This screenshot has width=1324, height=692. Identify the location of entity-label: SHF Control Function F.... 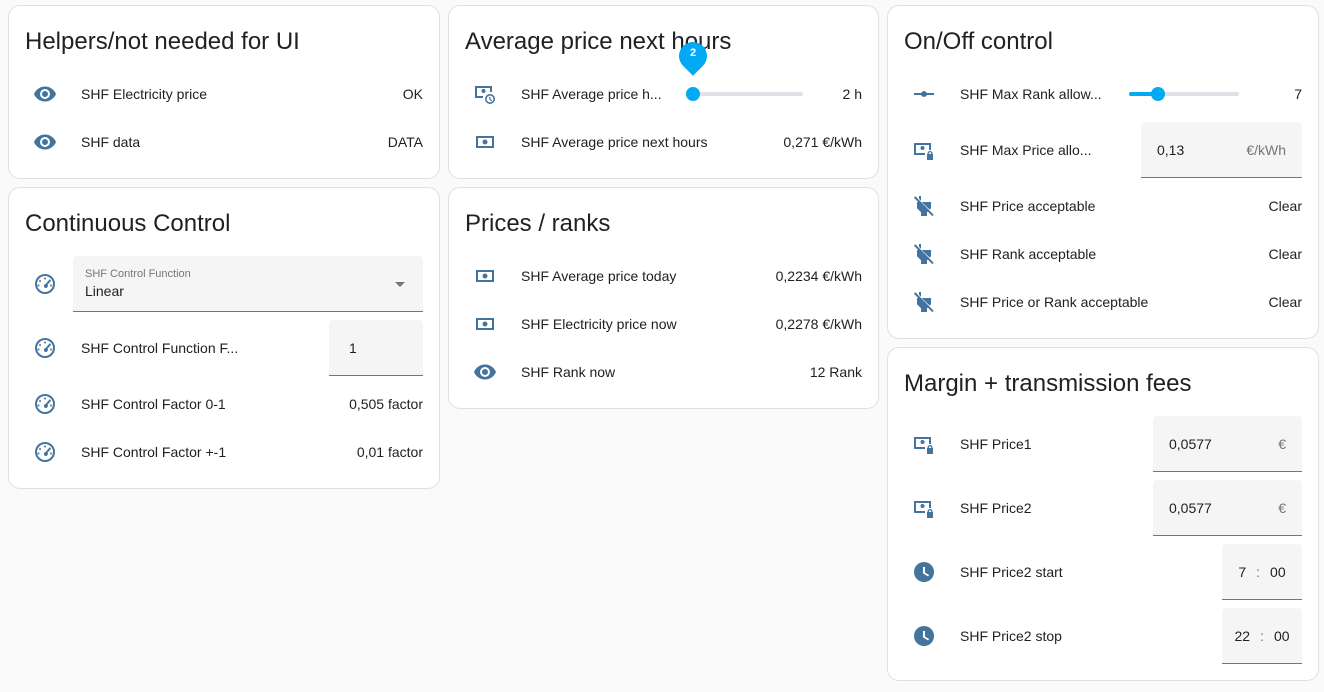
(160, 348).